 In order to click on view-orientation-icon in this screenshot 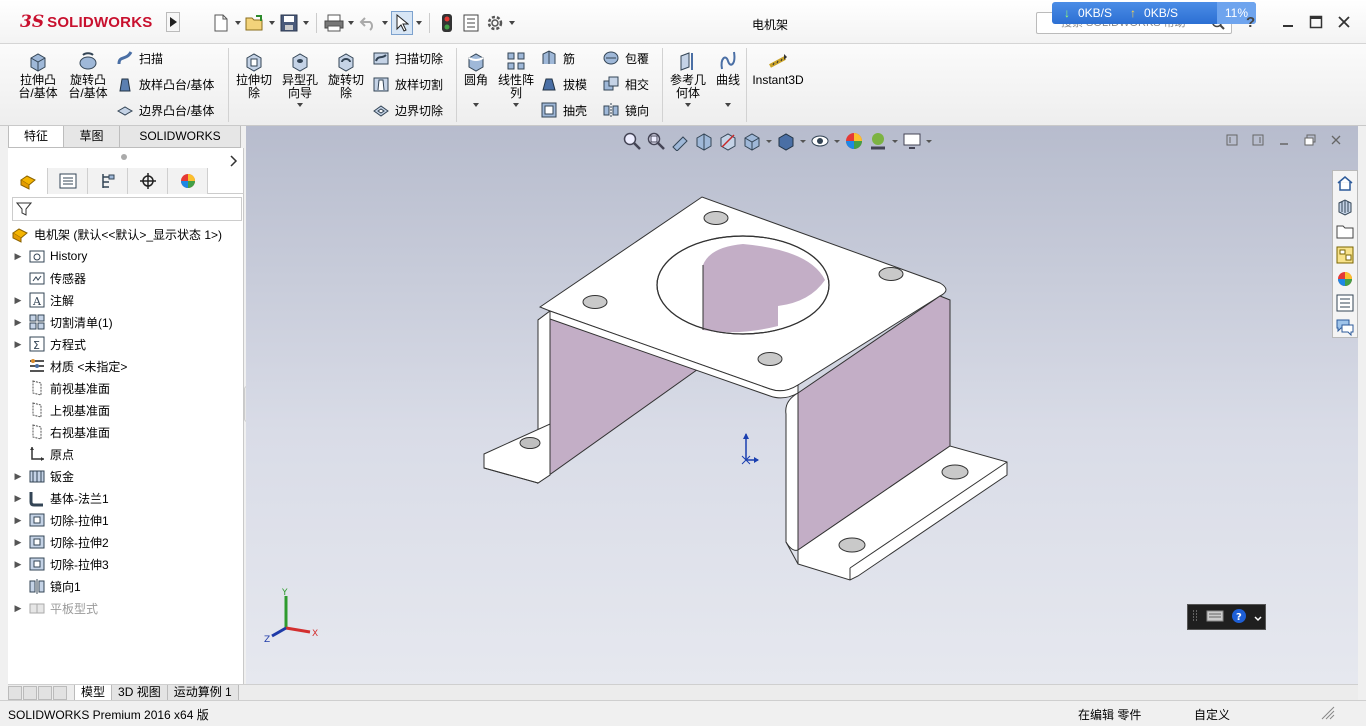, I will do `click(752, 141)`.